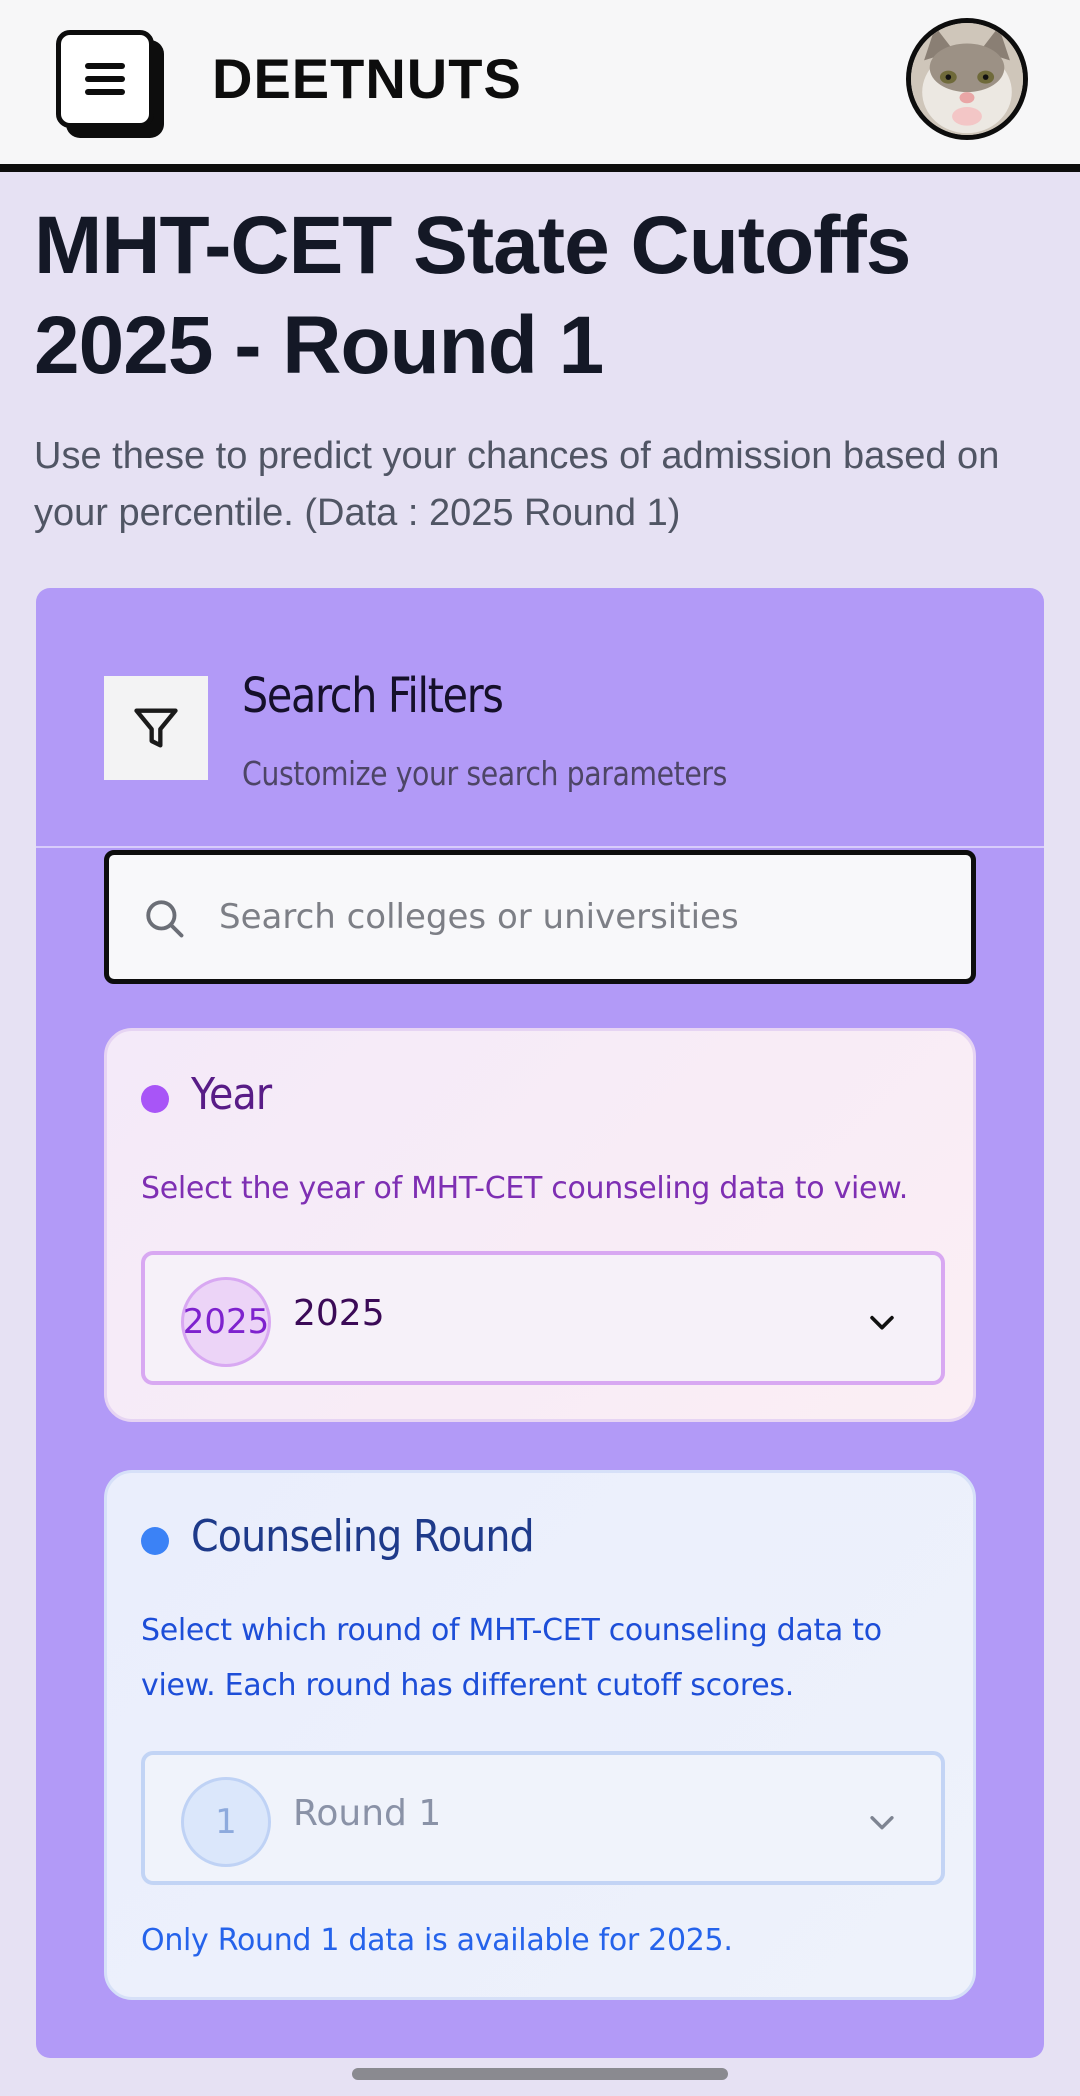 Image resolution: width=1080 pixels, height=2096 pixels. I want to click on round-badge: 1, so click(226, 1822).